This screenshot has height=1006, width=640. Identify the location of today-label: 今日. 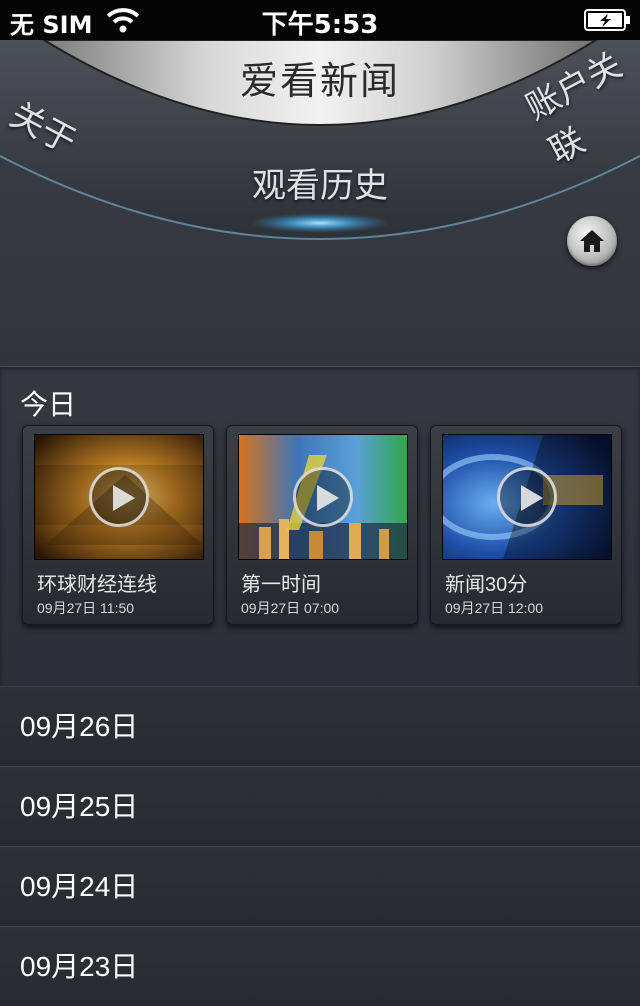
(48, 404).